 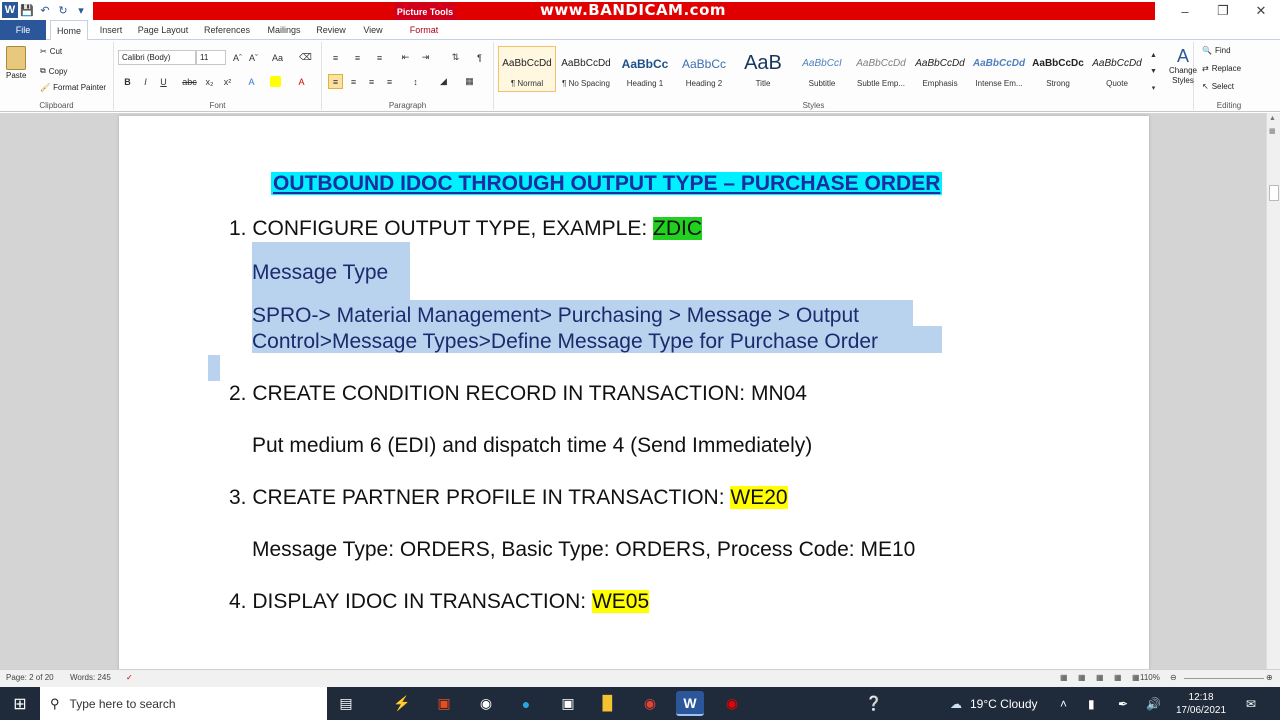 What do you see at coordinates (586, 69) in the screenshot?
I see `style-no-spacing: AaBbCcDd ¶ No Spacing` at bounding box center [586, 69].